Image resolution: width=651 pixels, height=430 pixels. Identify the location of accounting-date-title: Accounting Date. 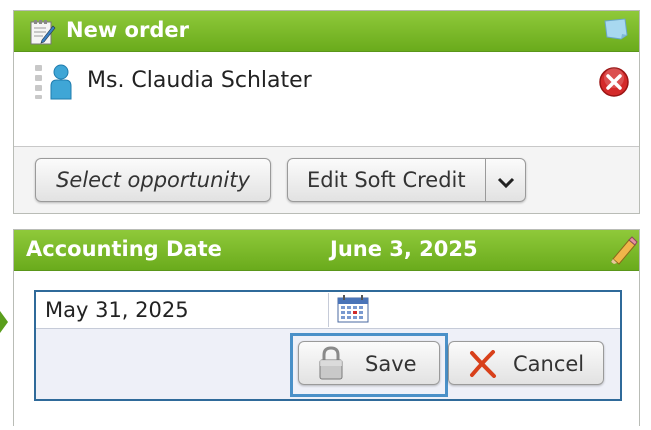
(124, 249).